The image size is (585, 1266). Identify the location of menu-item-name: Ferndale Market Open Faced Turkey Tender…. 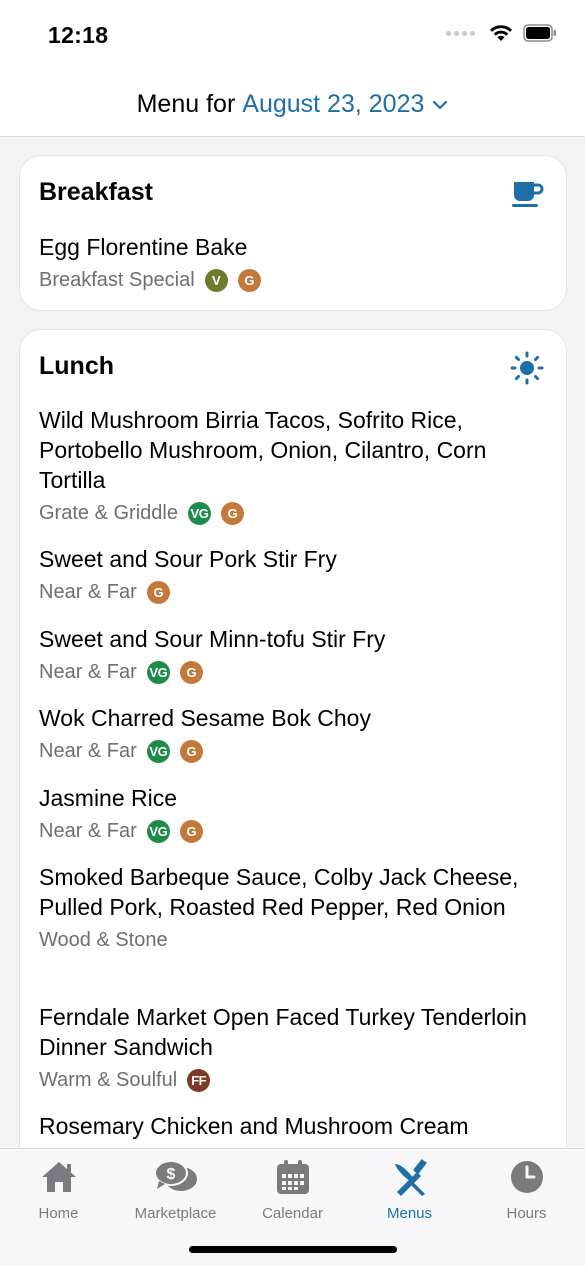
(283, 1032).